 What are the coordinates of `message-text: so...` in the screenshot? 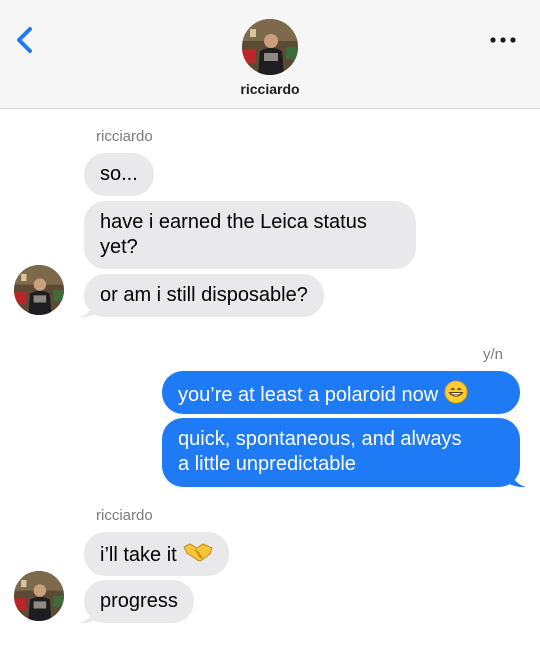 It's located at (119, 174).